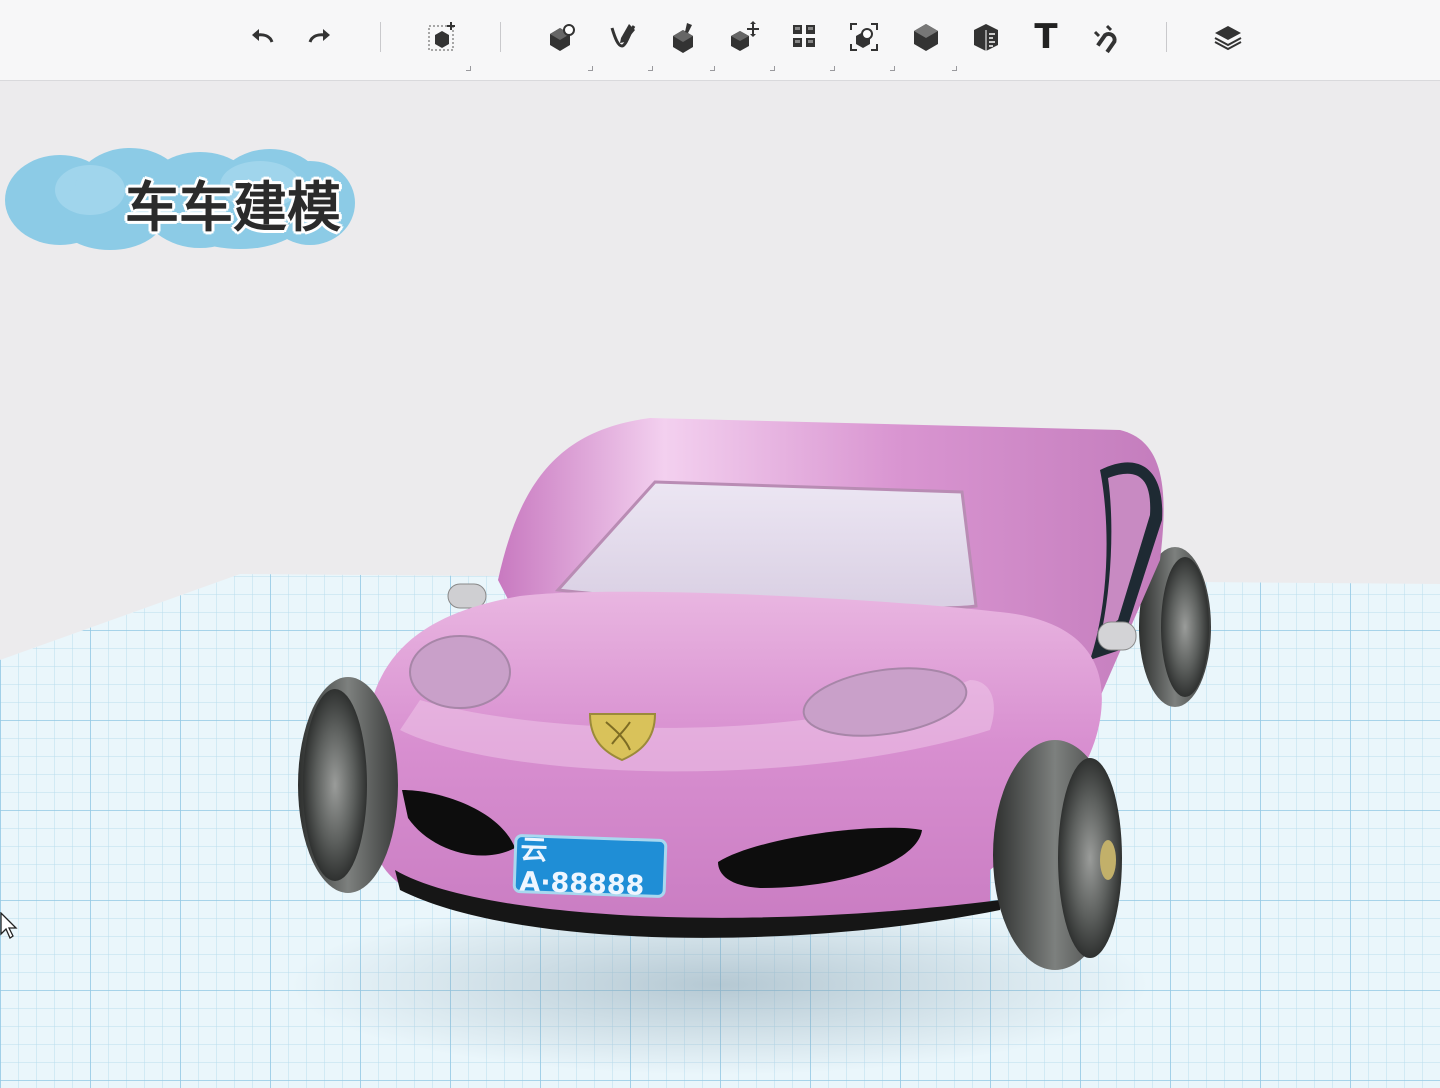 This screenshot has width=1440, height=1088. I want to click on measure-icon, so click(986, 37).